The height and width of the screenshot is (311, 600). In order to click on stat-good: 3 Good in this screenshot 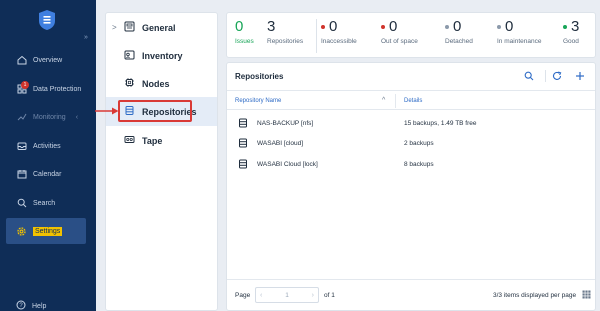, I will do `click(571, 31)`.